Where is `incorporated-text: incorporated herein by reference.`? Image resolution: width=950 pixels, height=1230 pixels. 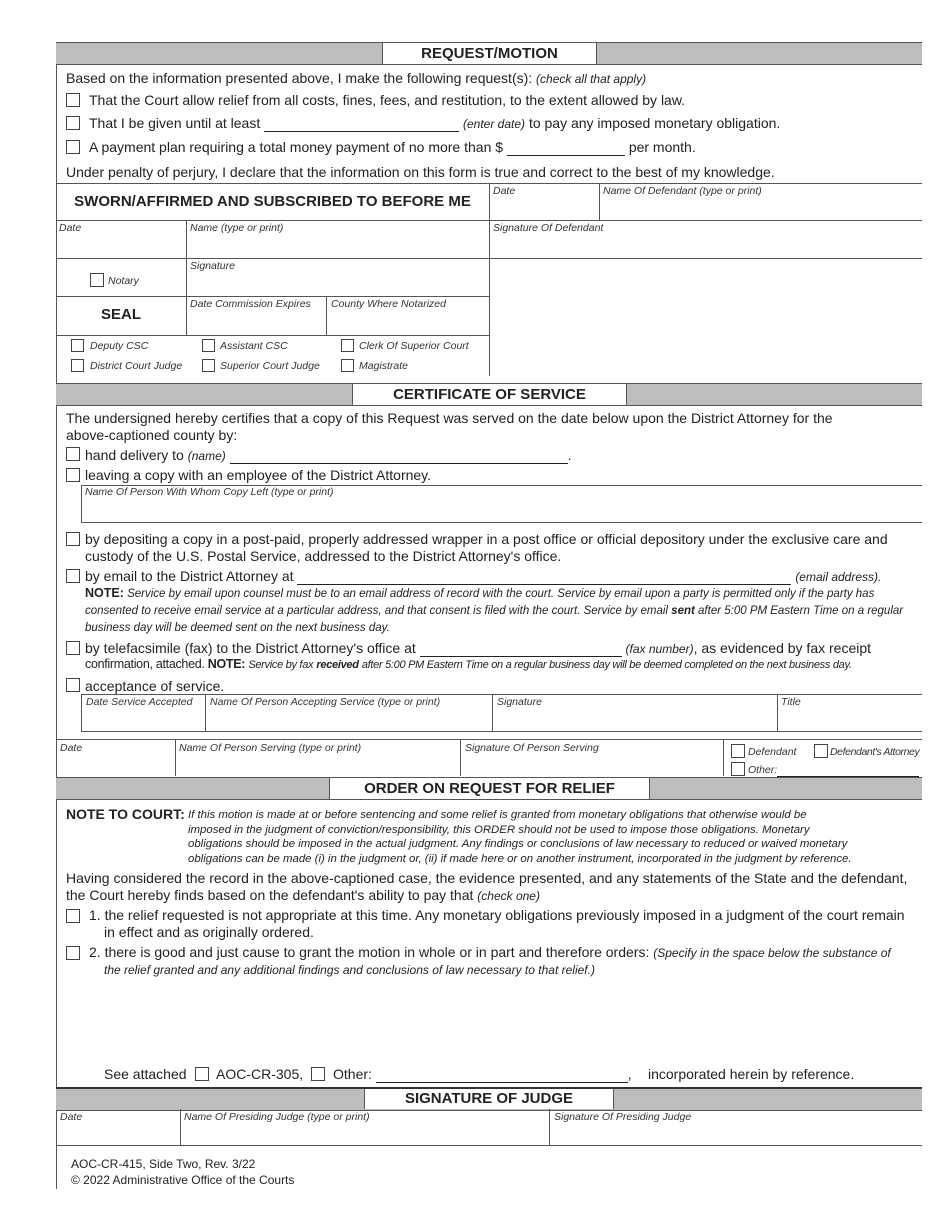 incorporated-text: incorporated herein by reference. is located at coordinates (751, 1074).